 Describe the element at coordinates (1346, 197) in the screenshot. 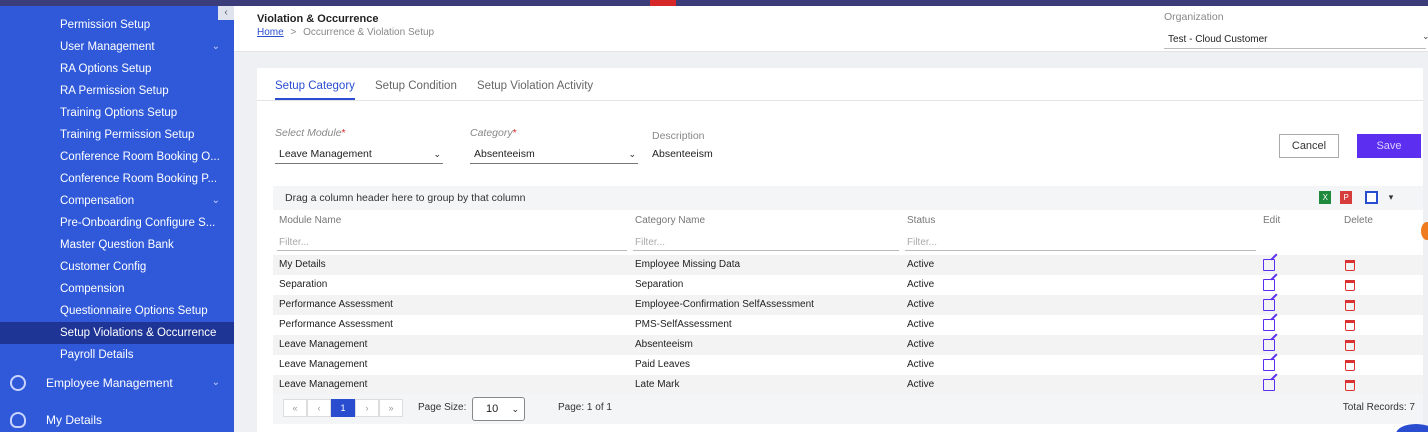

I see `pdf-export-icon: P` at that location.